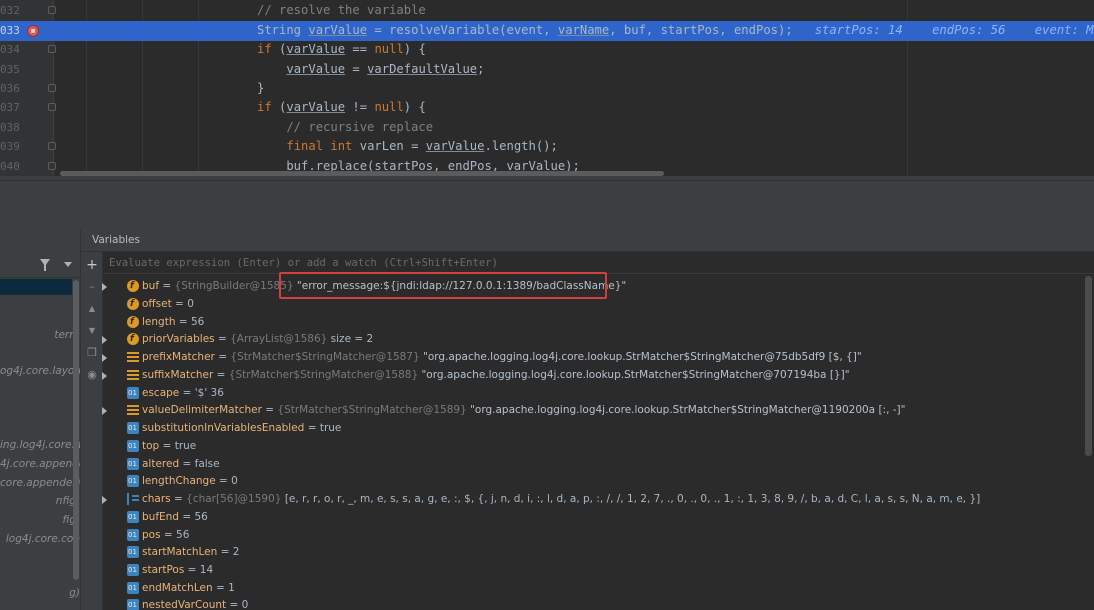 The height and width of the screenshot is (610, 1094). Describe the element at coordinates (40, 483) in the screenshot. I see `frame-item: core.appender)` at that location.